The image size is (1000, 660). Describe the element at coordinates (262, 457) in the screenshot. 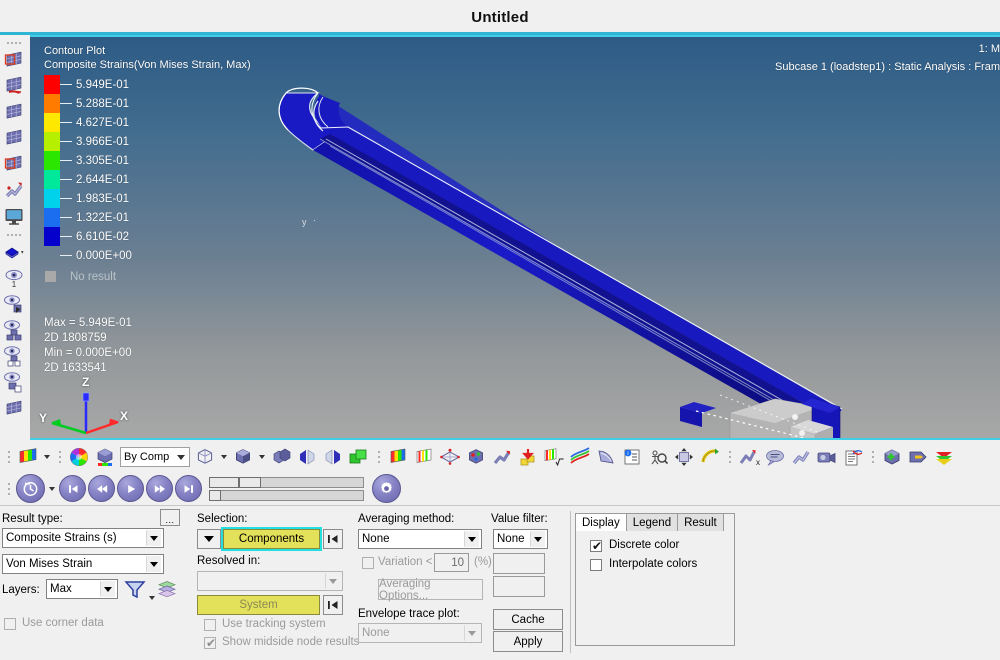

I see `shaded-dropdown-caret` at that location.